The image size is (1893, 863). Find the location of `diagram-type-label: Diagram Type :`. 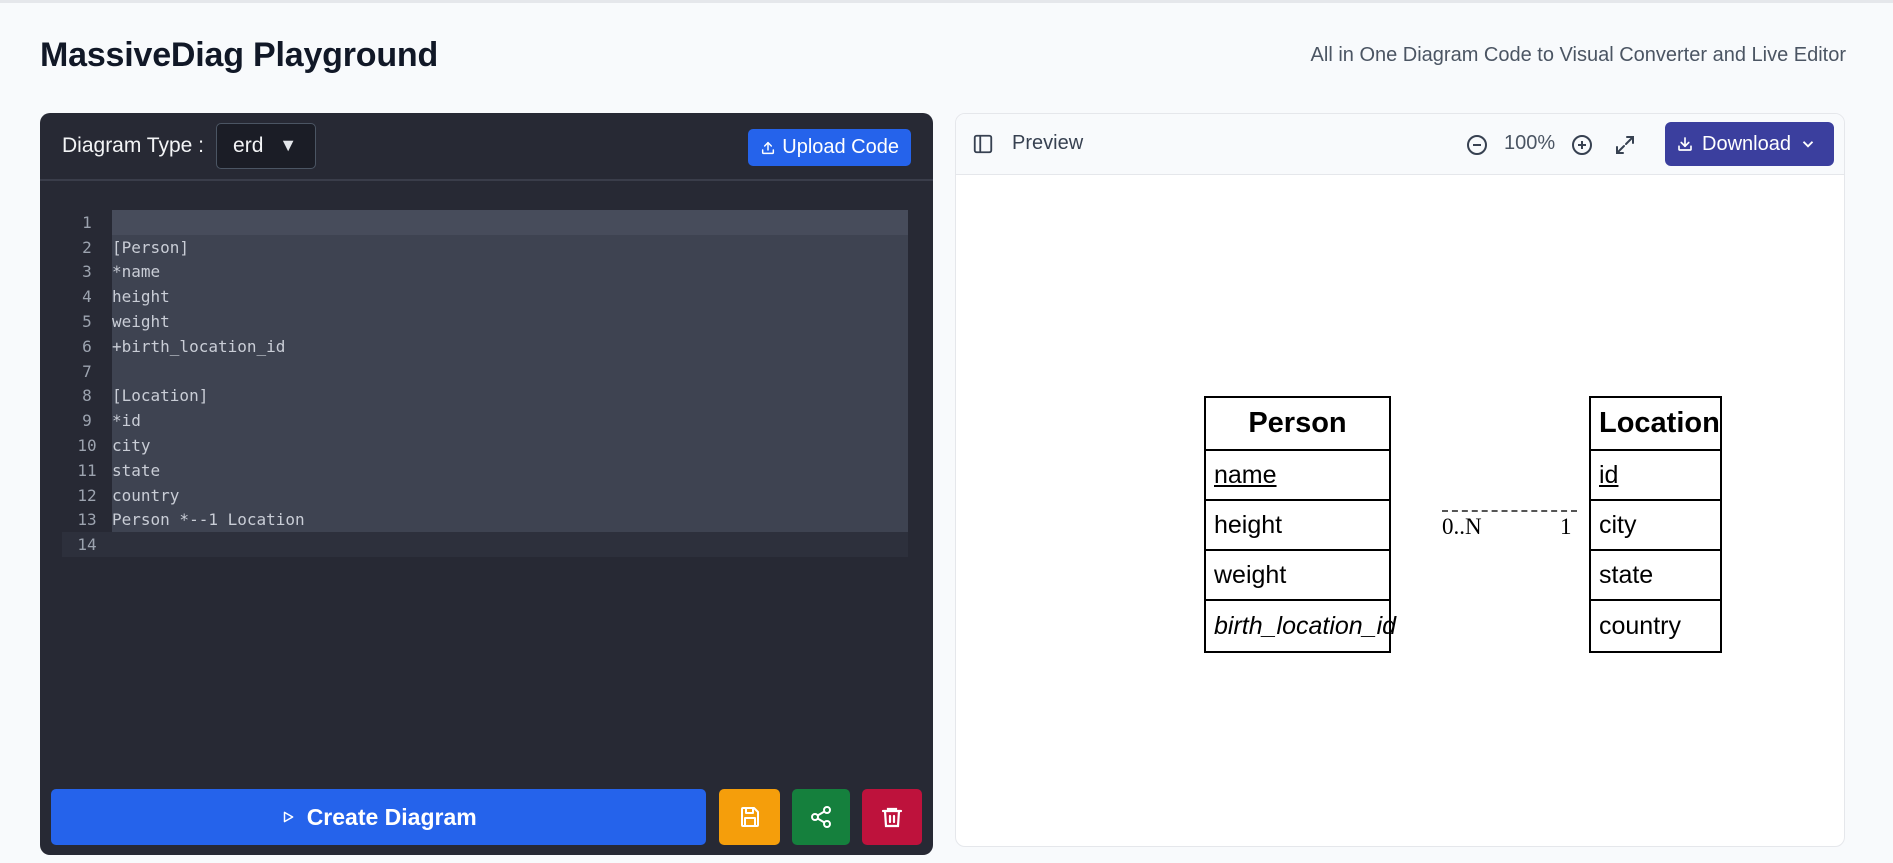

diagram-type-label: Diagram Type : is located at coordinates (133, 145).